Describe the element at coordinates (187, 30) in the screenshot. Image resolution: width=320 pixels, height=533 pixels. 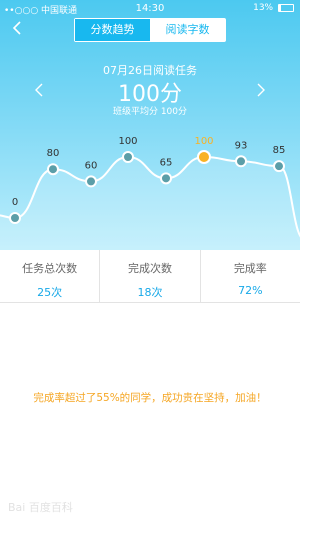
I see `tab-reading-words: 阅读字数` at that location.